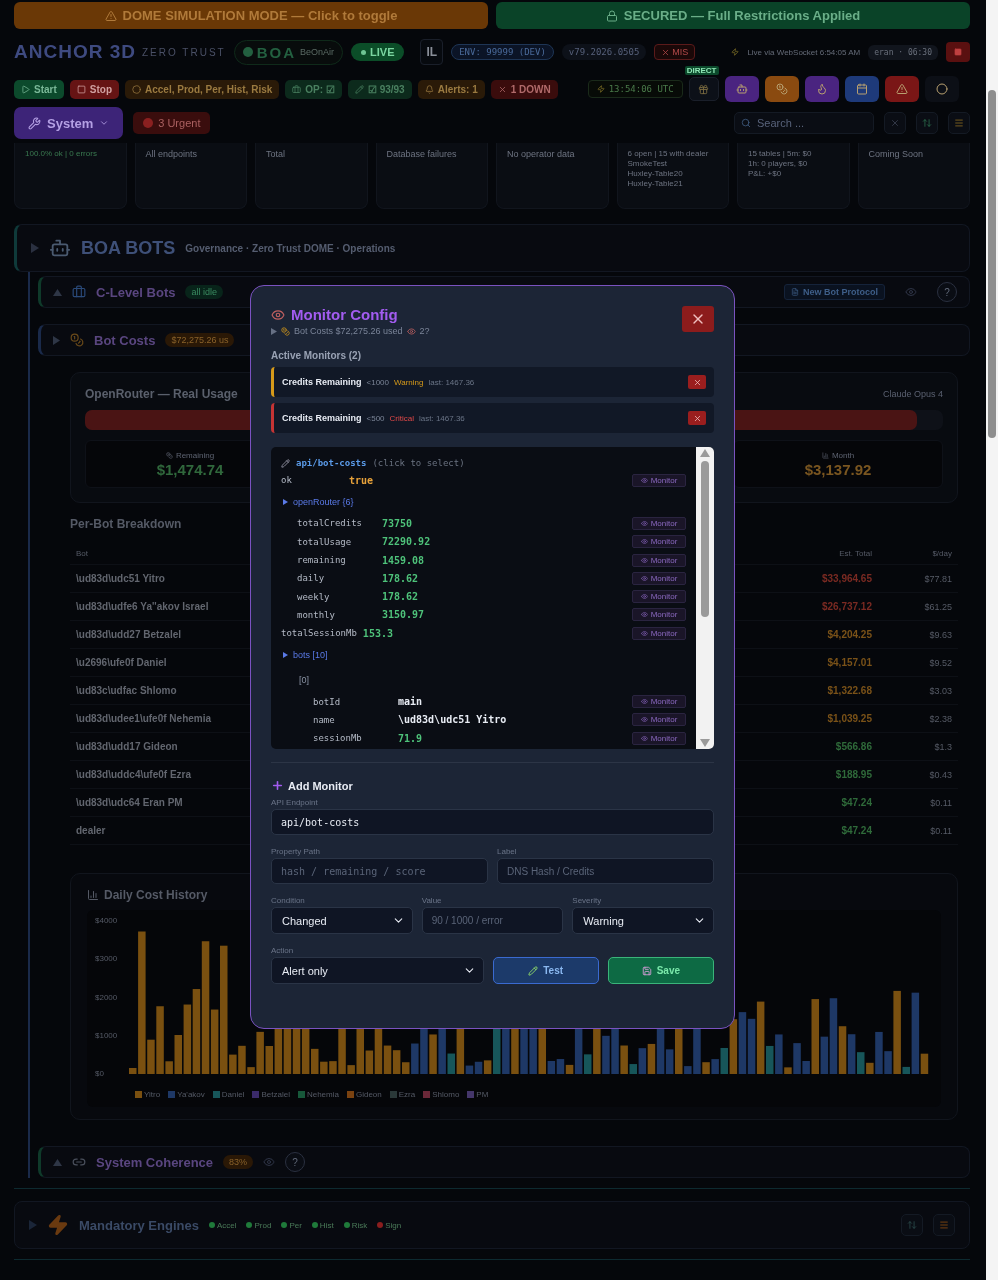  What do you see at coordinates (125, 340) in the screenshot?
I see `section-title: Bot Costs` at bounding box center [125, 340].